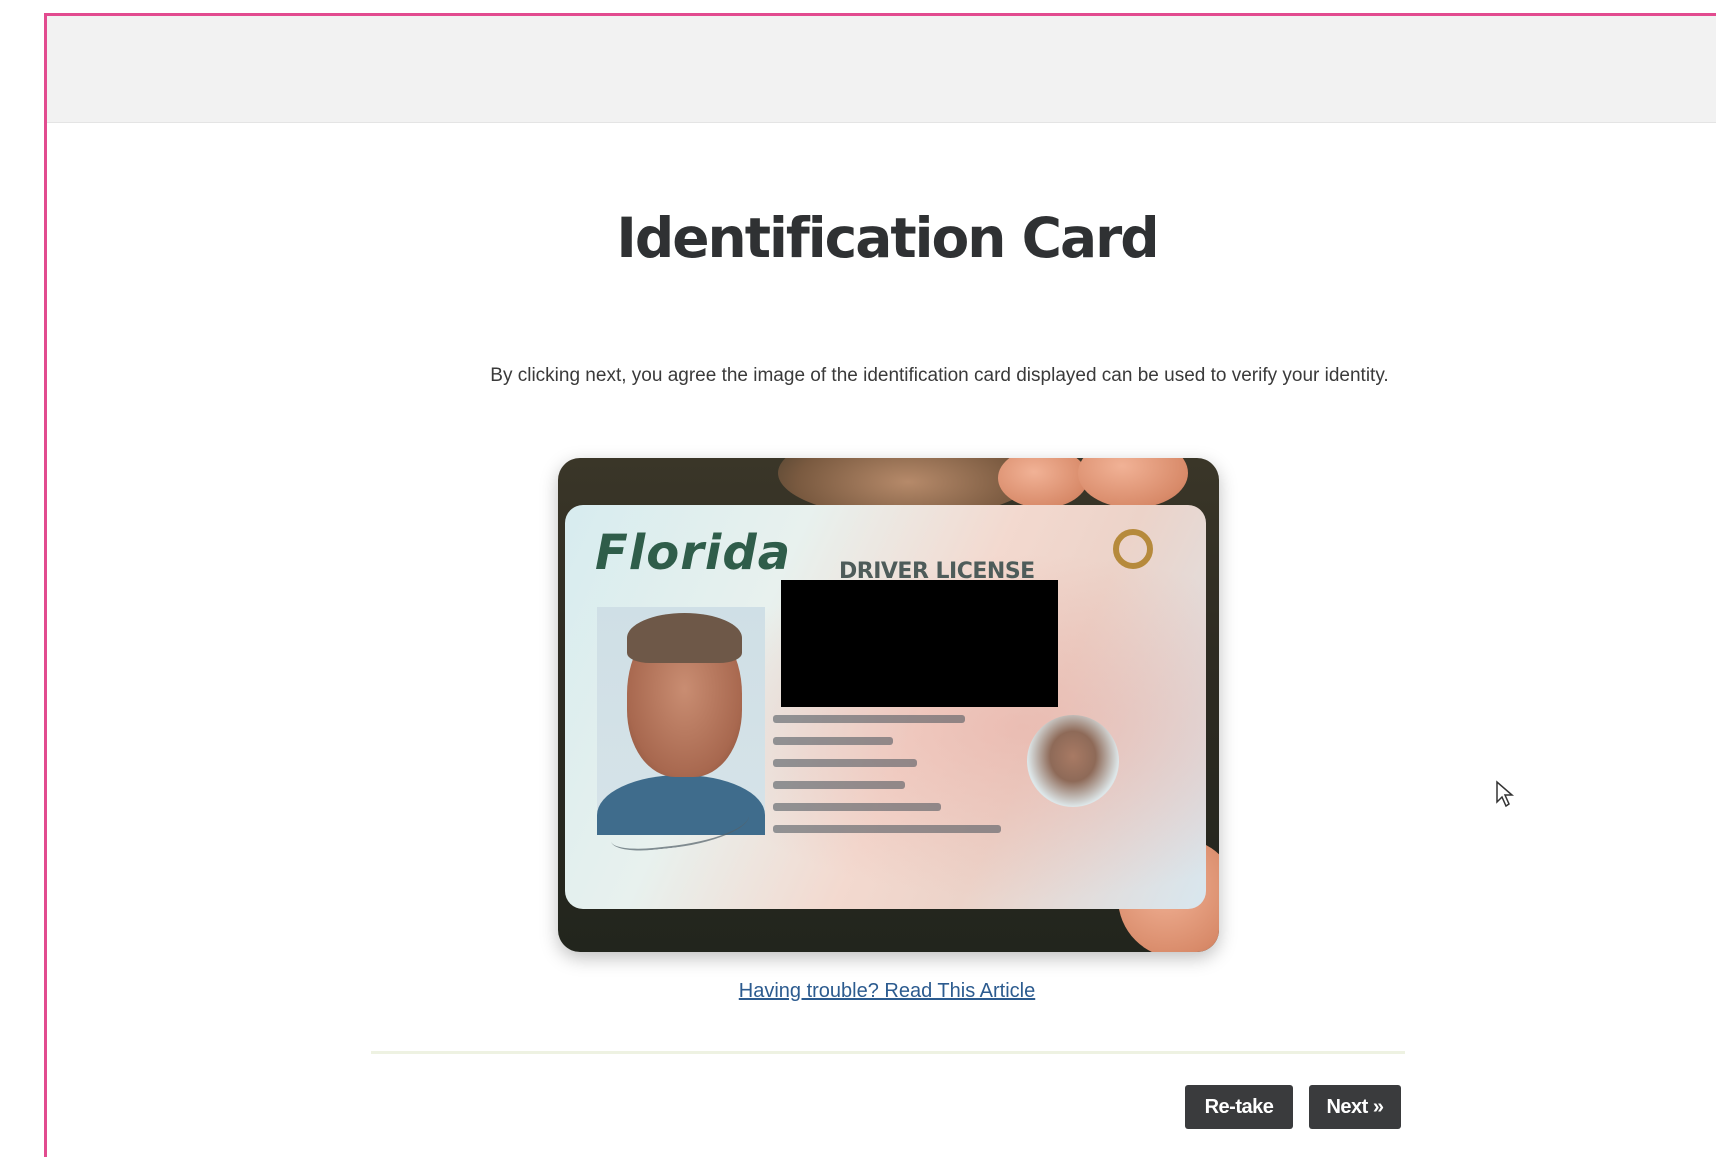 The height and width of the screenshot is (1157, 1716). What do you see at coordinates (888, 1052) in the screenshot?
I see `divider` at bounding box center [888, 1052].